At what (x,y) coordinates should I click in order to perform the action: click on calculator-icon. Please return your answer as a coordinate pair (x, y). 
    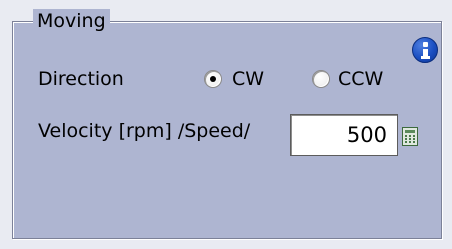
    Looking at the image, I should click on (410, 136).